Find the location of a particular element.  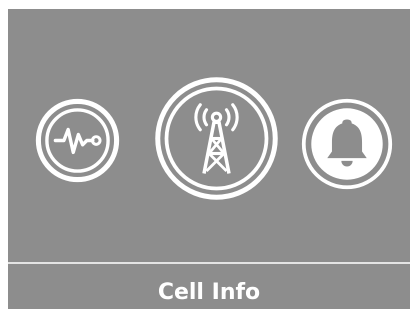

signal-menu-button is located at coordinates (77, 140).